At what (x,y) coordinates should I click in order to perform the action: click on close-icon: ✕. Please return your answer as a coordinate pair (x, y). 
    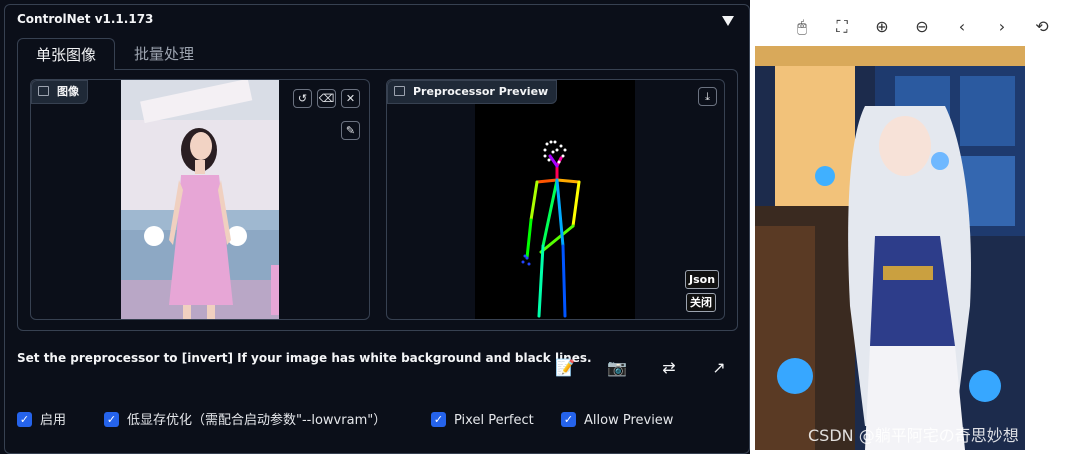
    Looking at the image, I should click on (350, 98).